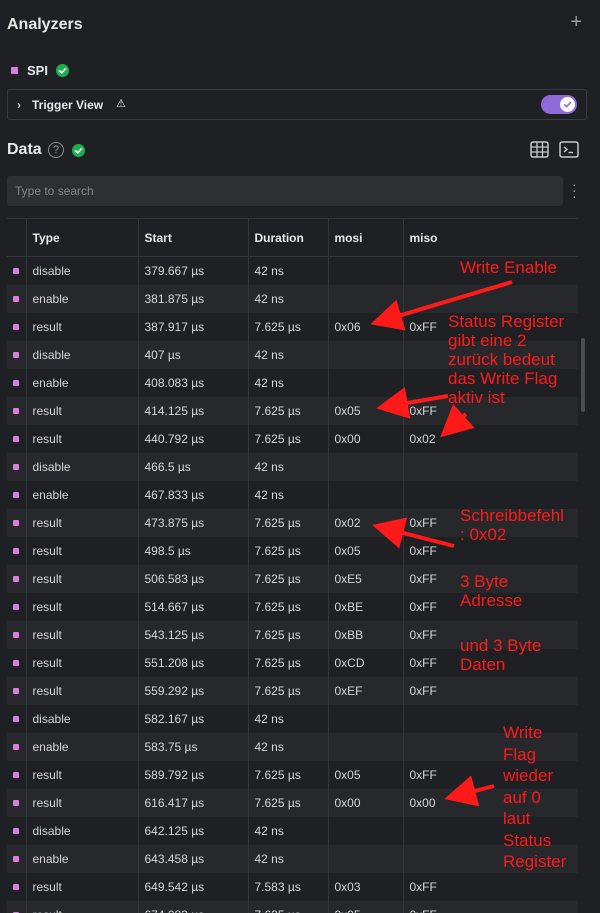  Describe the element at coordinates (441, 305) in the screenshot. I see `arrow-write-enable` at that location.